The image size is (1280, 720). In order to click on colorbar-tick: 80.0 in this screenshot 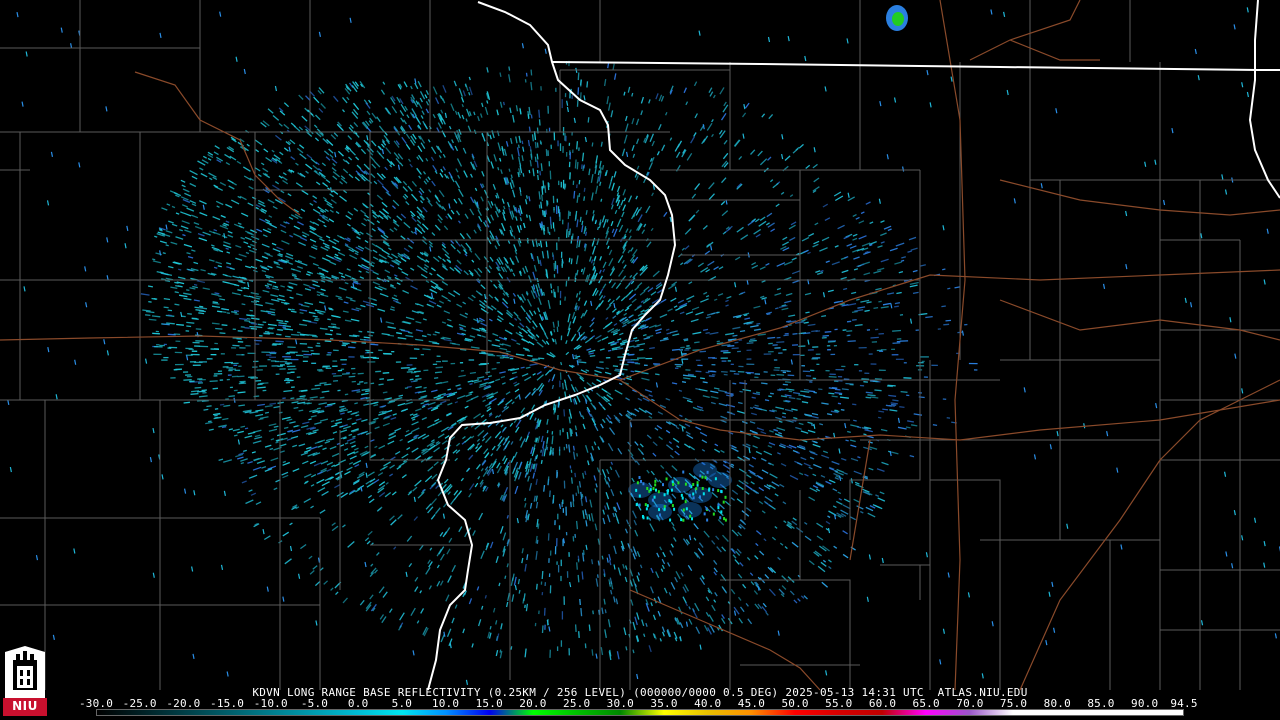, I will do `click(1057, 703)`.